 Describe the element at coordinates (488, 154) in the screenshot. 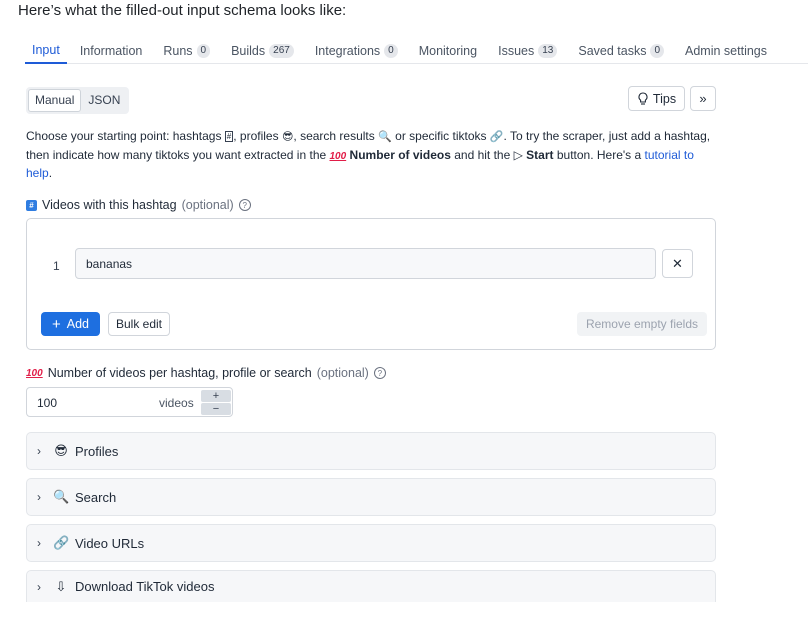

I see `description-text: and hit the ▷` at that location.